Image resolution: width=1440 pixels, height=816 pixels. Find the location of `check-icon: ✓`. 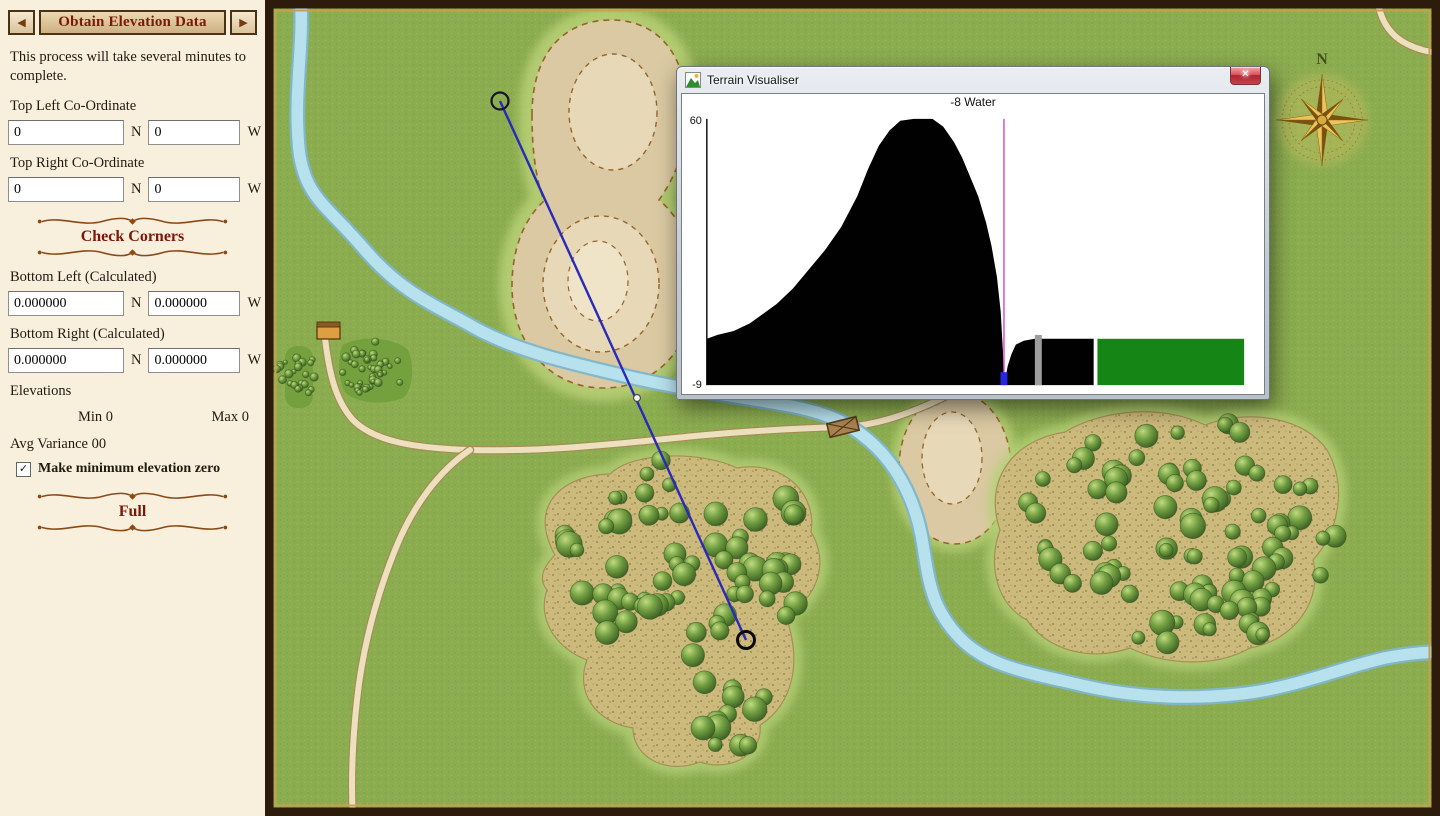

check-icon: ✓ is located at coordinates (23, 468).